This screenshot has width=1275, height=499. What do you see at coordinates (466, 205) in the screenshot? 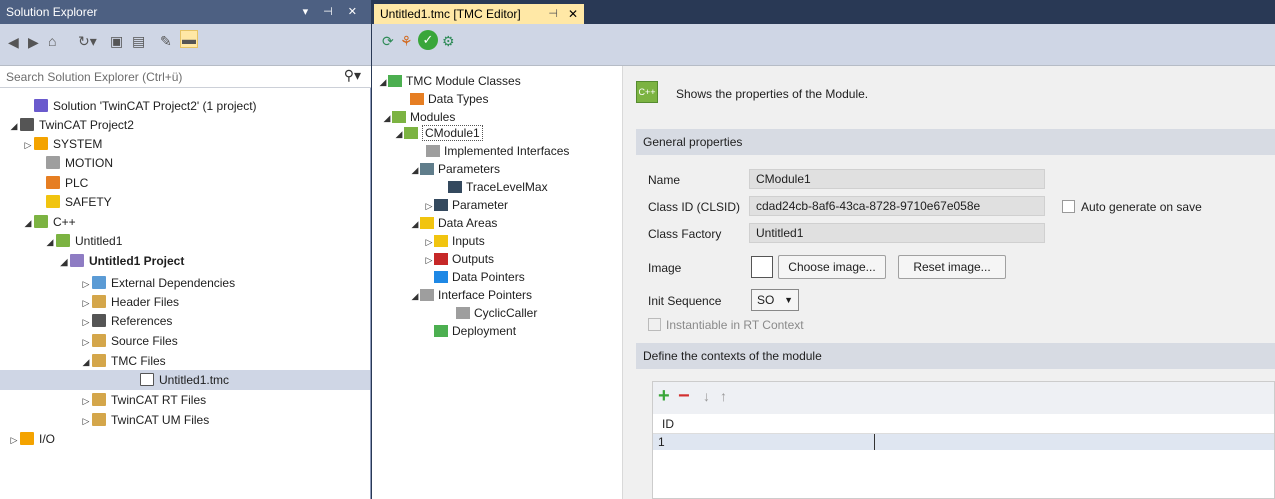
I see `tmc-tree-item: ▷ Parameter` at bounding box center [466, 205].